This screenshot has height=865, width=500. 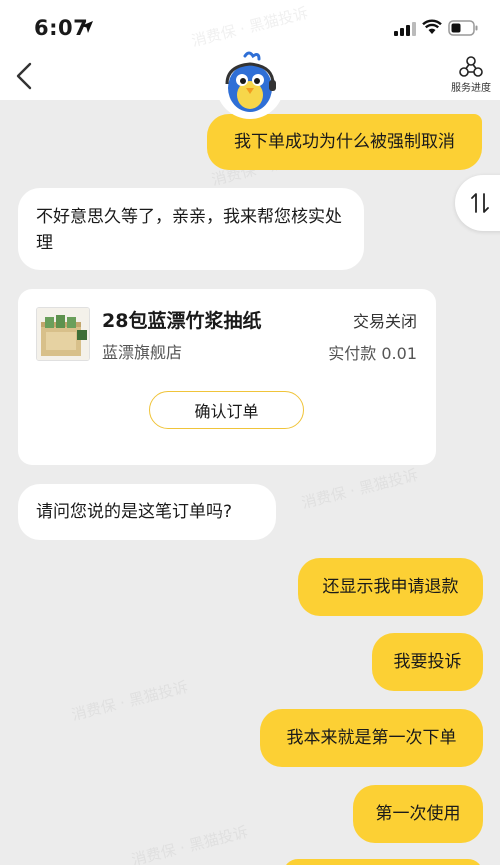 What do you see at coordinates (471, 78) in the screenshot?
I see `service-progress-button: 服务进度` at bounding box center [471, 78].